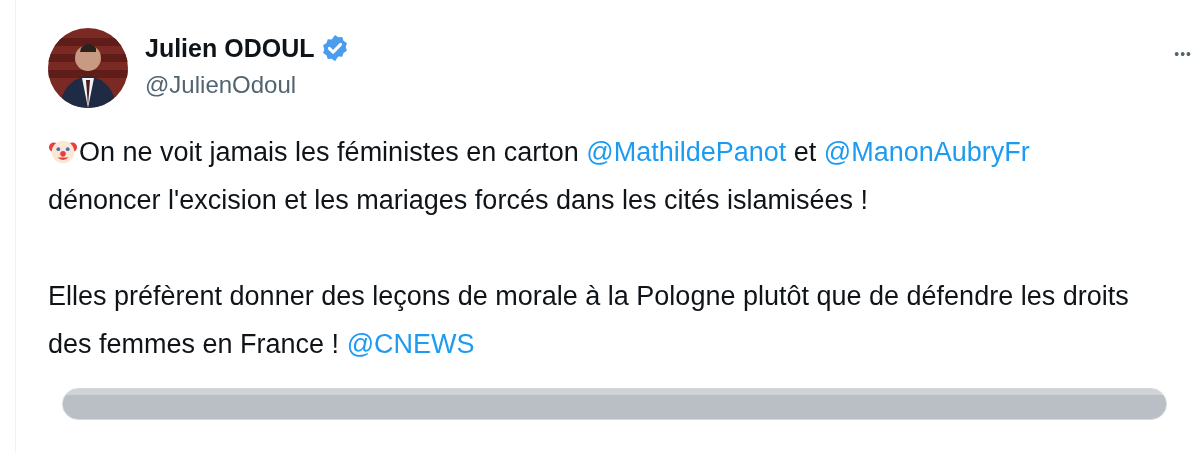 This screenshot has width=1196, height=452. What do you see at coordinates (658, 85) in the screenshot?
I see `author-handle: @JulienOdoul` at bounding box center [658, 85].